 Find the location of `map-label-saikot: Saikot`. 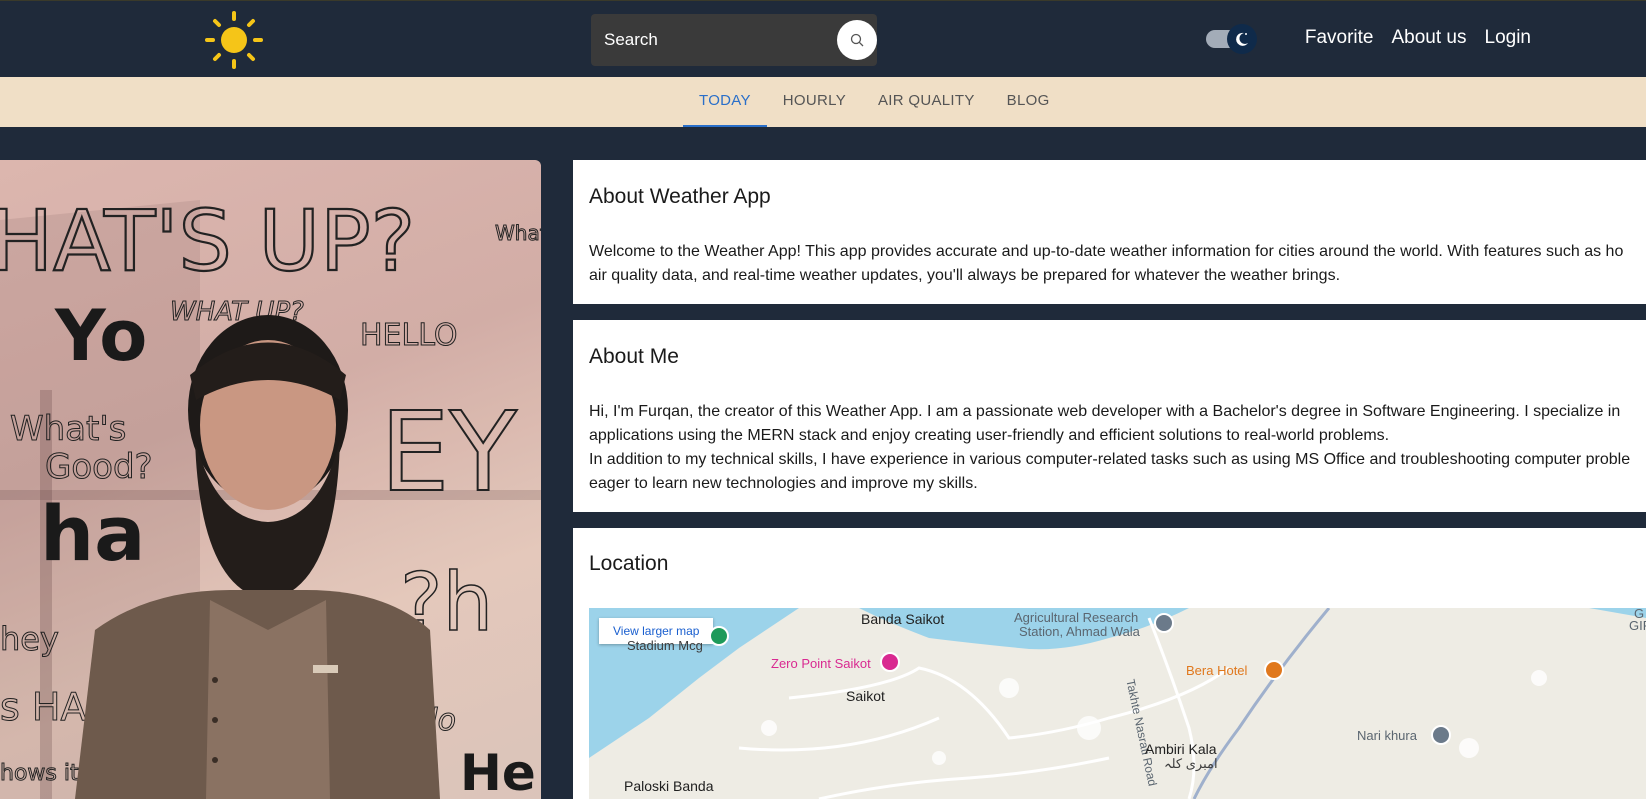

map-label-saikot: Saikot is located at coordinates (865, 696).